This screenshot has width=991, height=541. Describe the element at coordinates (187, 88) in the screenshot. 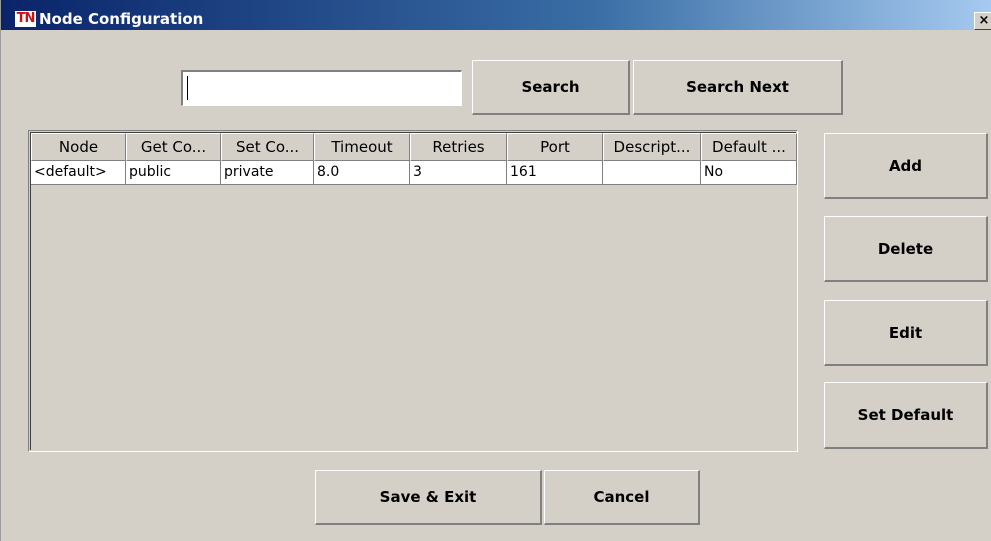

I see `text-caret` at that location.